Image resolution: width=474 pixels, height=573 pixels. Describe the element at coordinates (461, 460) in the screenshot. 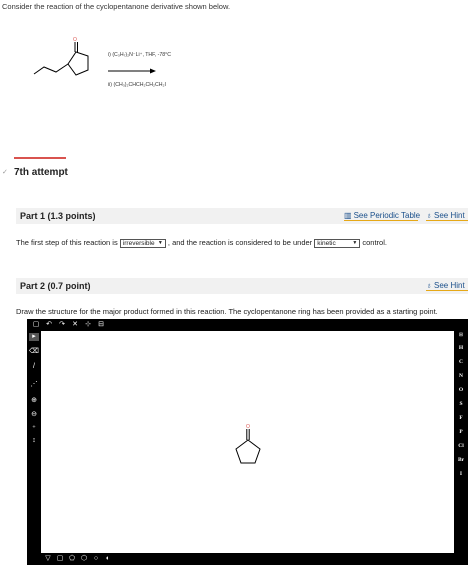

I see `element-br: Br` at that location.